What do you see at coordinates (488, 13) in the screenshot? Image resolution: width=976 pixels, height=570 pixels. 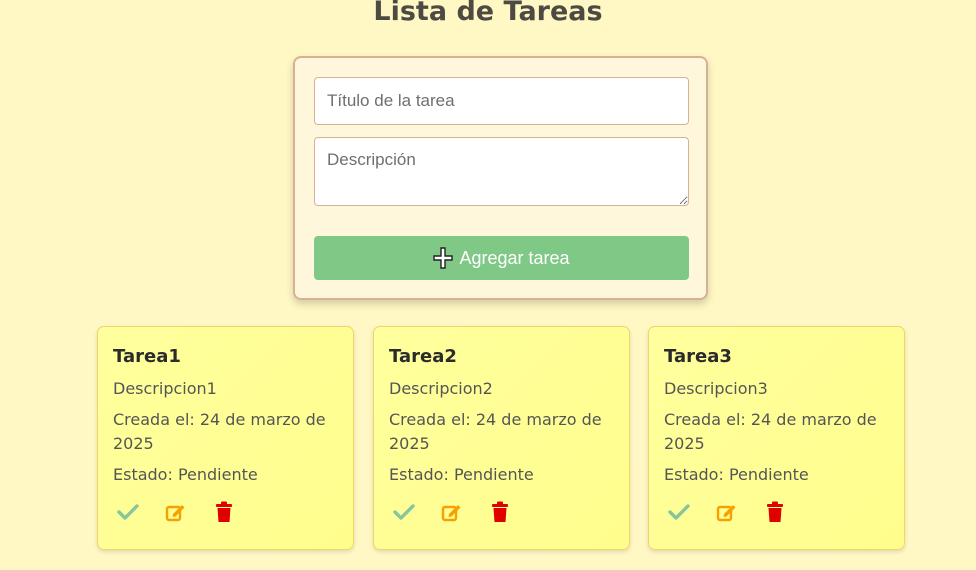 I see `page-title: Lista de Tareas` at bounding box center [488, 13].